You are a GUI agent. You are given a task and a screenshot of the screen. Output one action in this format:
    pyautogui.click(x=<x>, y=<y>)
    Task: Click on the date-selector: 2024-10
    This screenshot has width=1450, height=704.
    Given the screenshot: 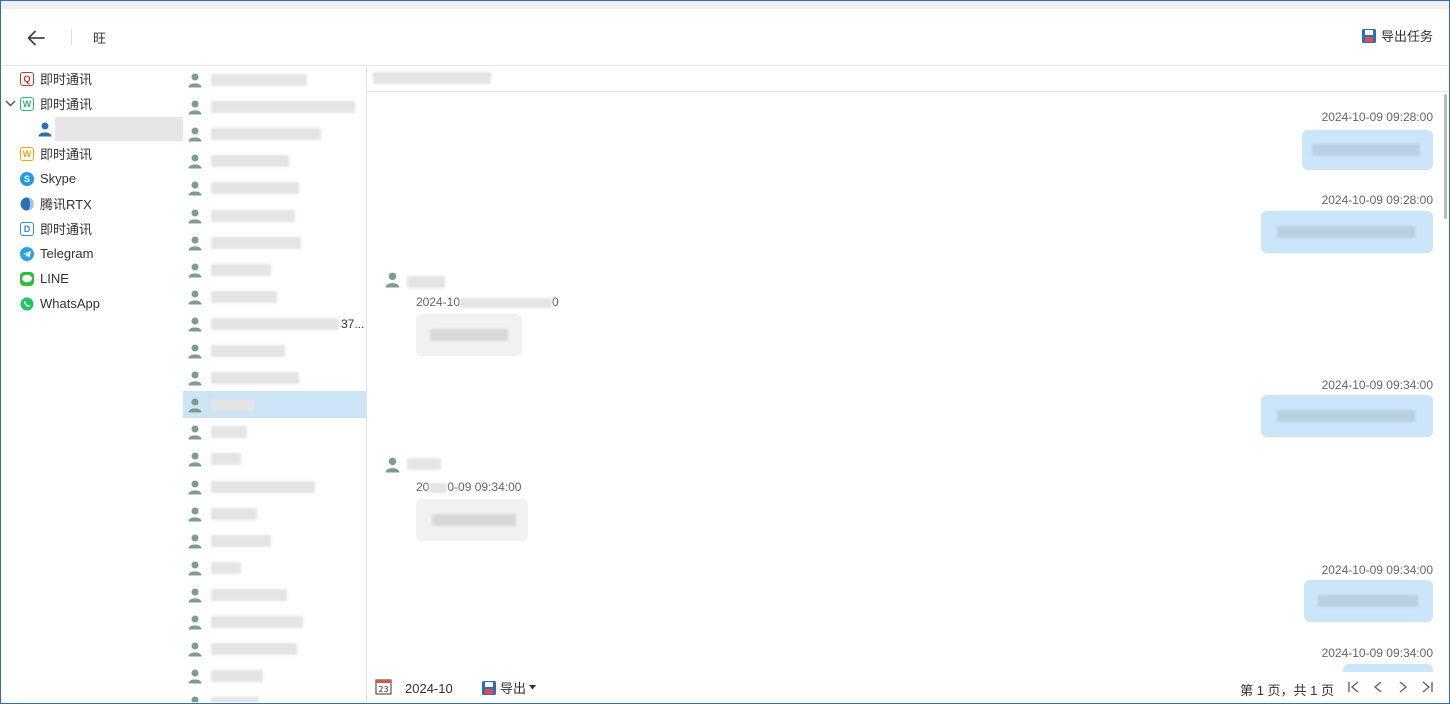 What is the action you would take?
    pyautogui.click(x=429, y=688)
    